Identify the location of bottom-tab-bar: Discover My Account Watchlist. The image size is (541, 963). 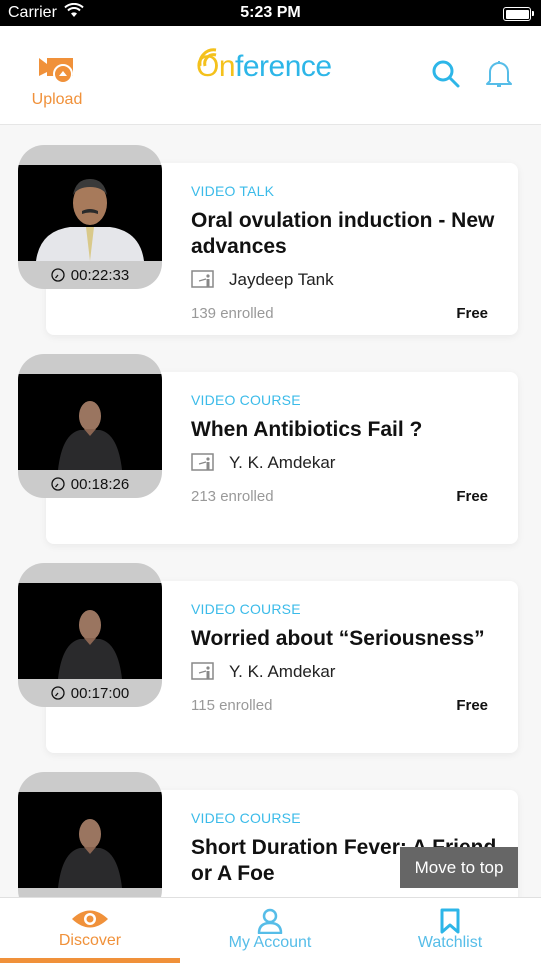
(270, 930).